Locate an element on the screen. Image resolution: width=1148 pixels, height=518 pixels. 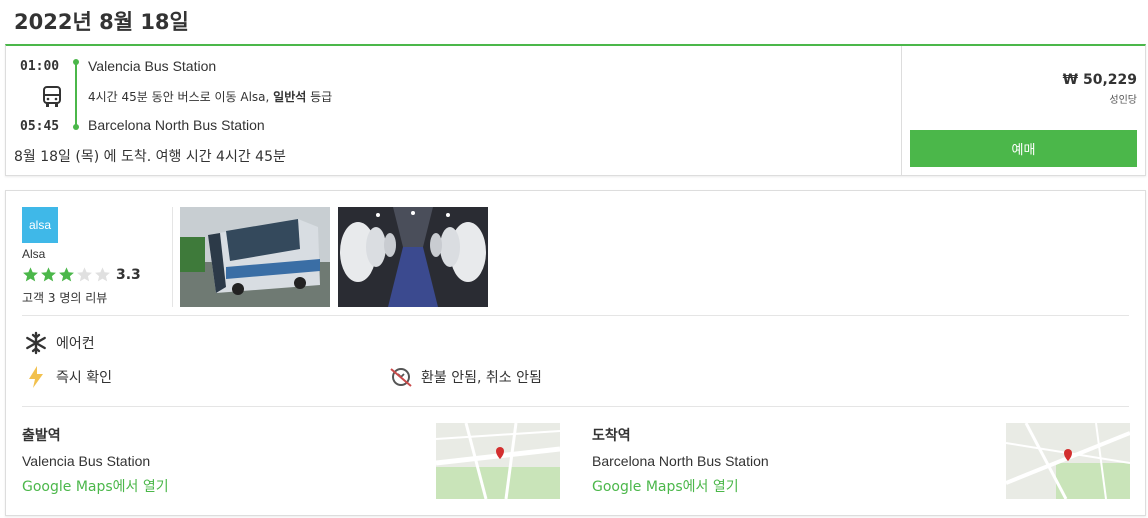
bus-interior-photo is located at coordinates (413, 257).